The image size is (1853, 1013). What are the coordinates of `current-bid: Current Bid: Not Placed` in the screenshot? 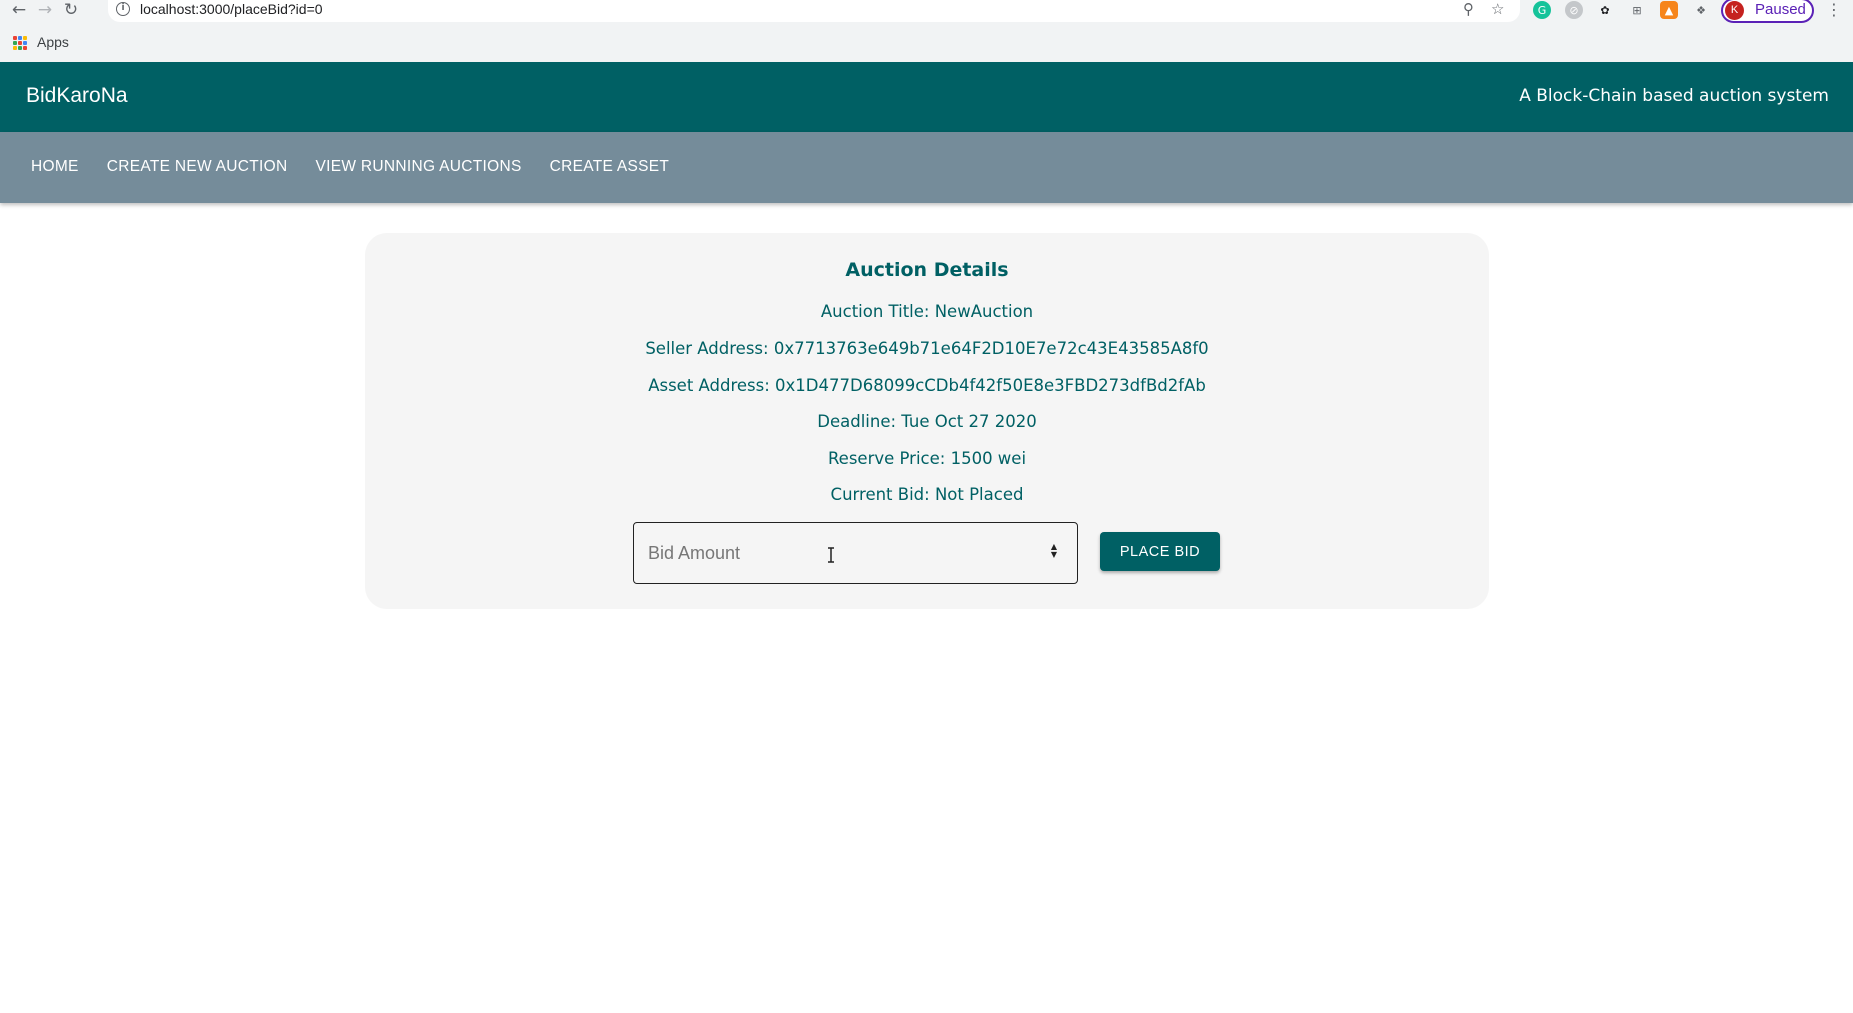 It's located at (927, 494).